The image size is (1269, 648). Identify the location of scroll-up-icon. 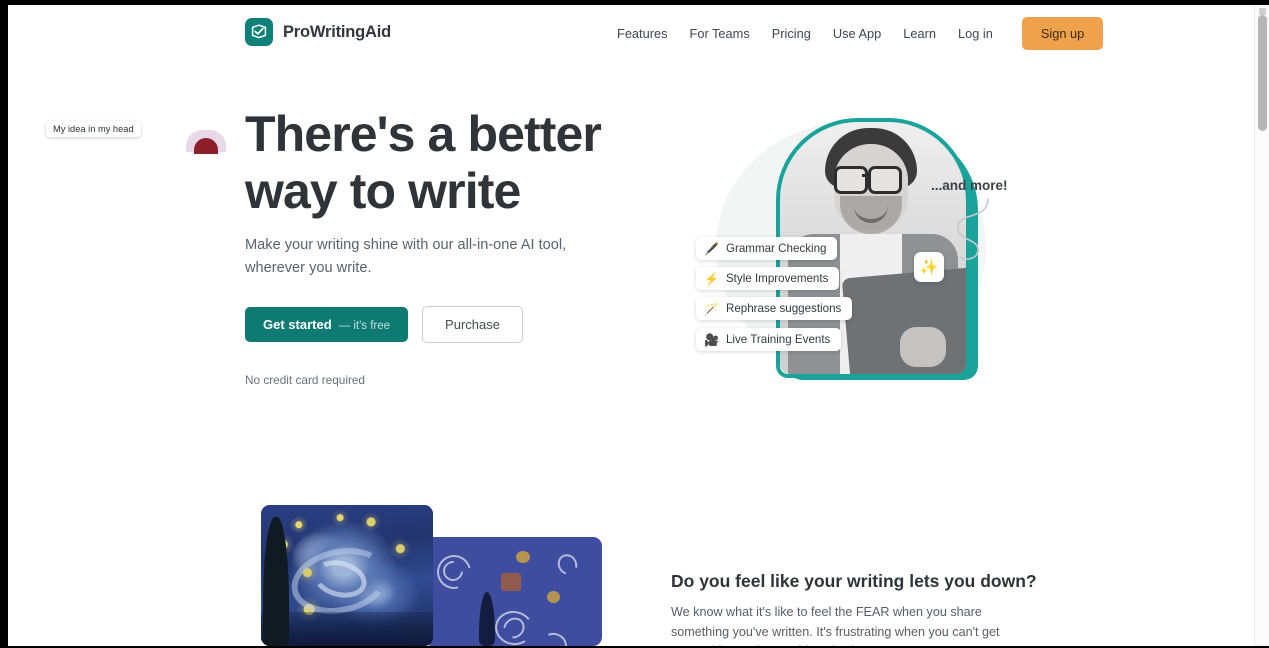
(1262, 11).